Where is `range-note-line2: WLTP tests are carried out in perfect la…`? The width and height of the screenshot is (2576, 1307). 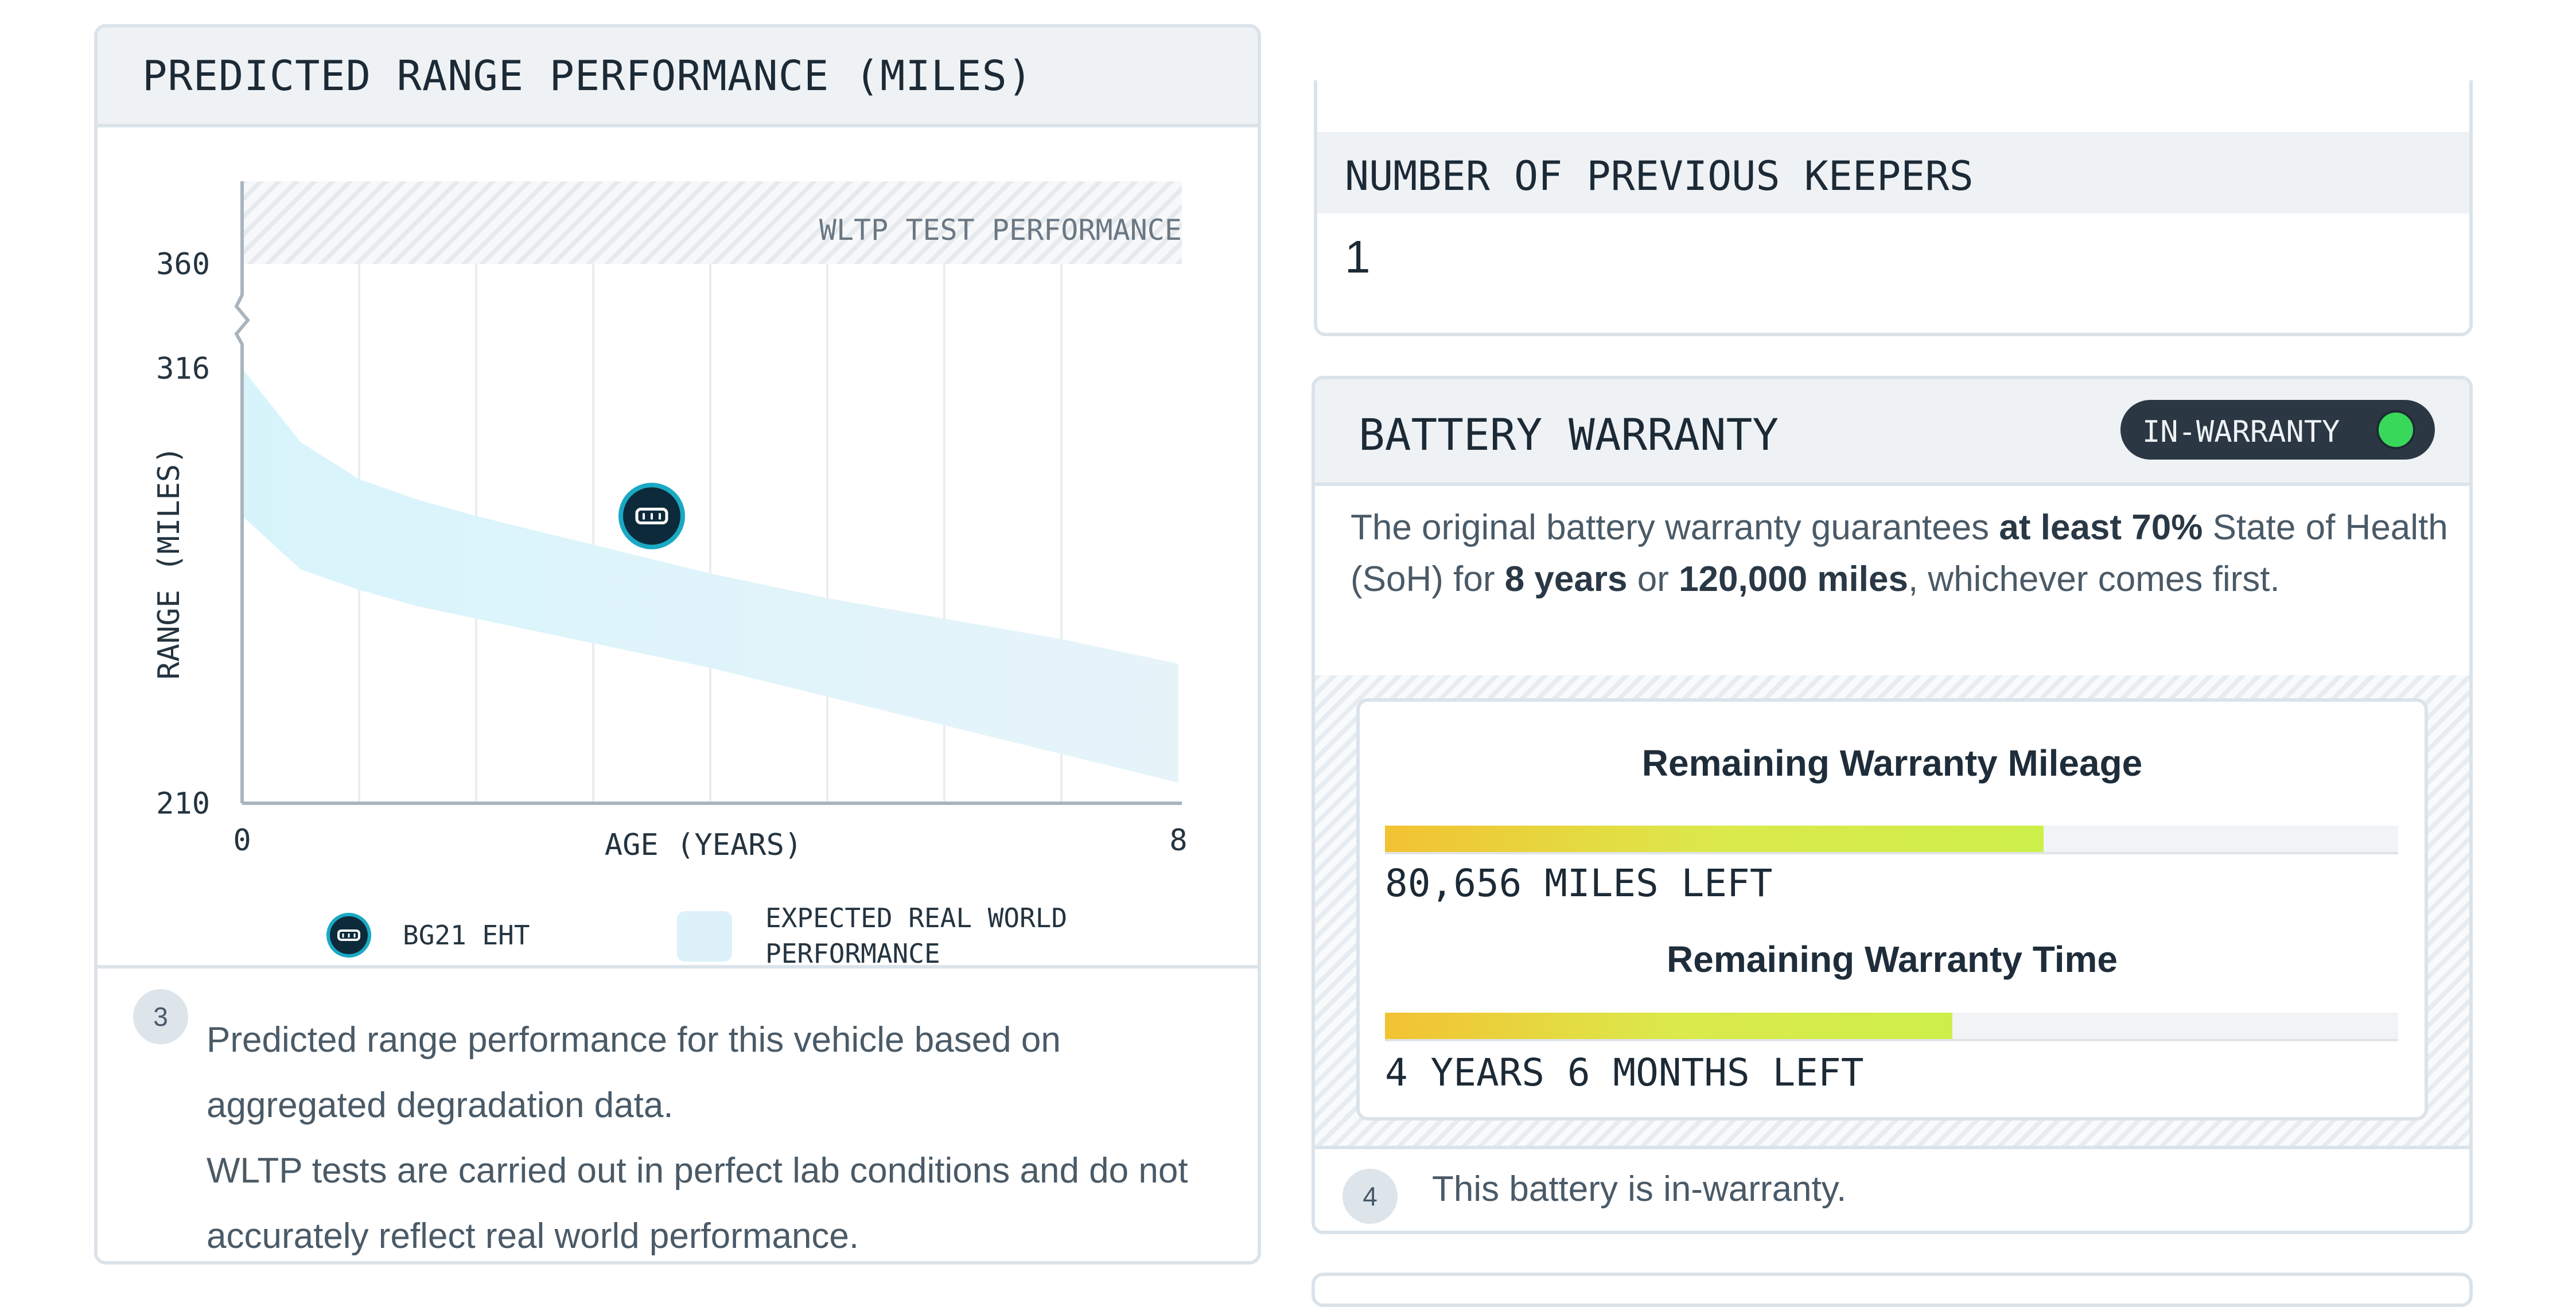 range-note-line2: WLTP tests are carried out in perfect la… is located at coordinates (697, 1203).